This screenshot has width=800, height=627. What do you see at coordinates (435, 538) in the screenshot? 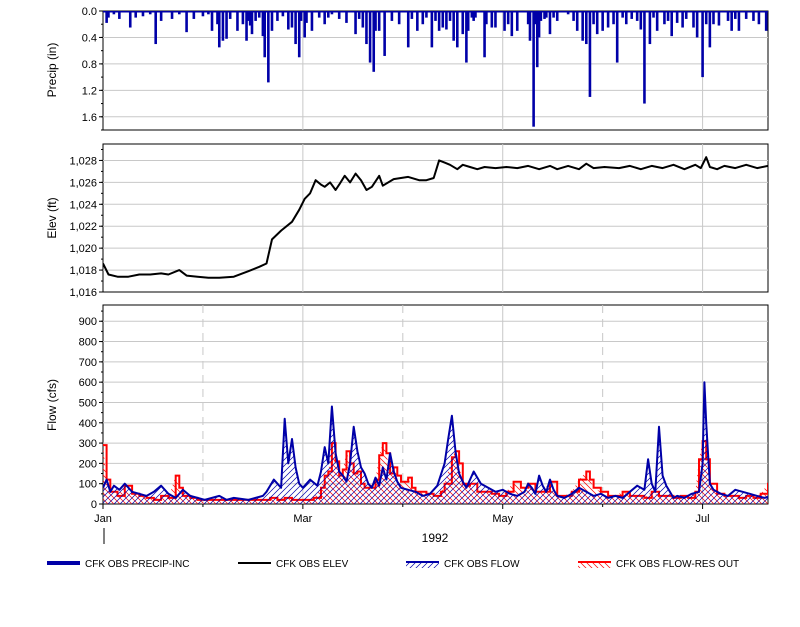
I see `year-label: 1992` at bounding box center [435, 538].